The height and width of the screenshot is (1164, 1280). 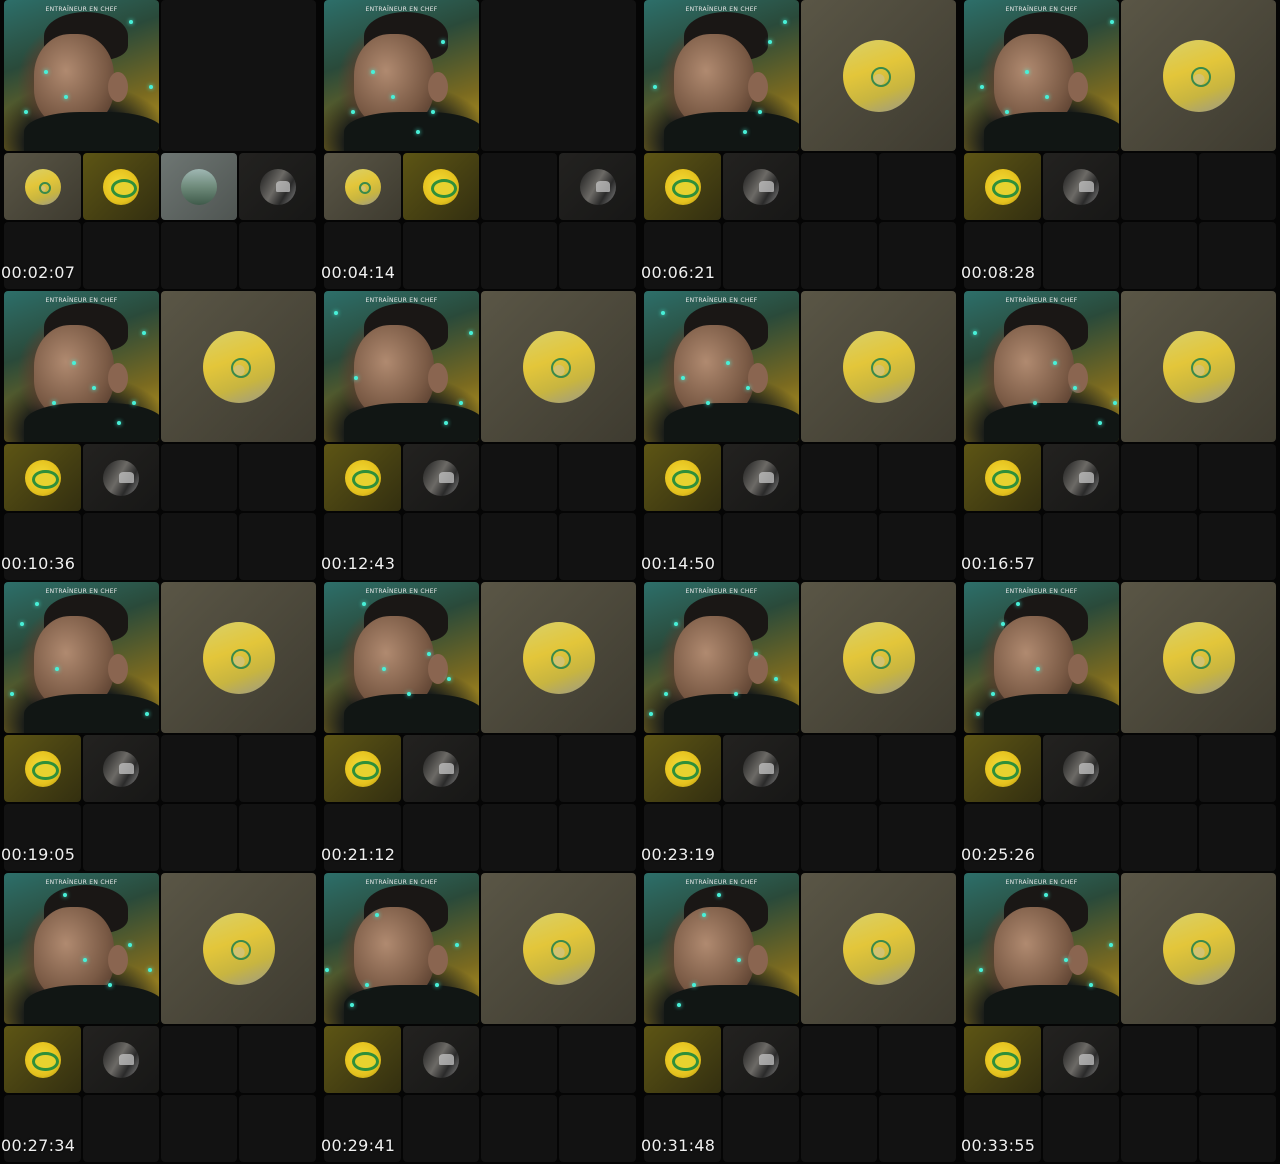 I want to click on frame-timestamp: 00:27:34, so click(x=38, y=1145).